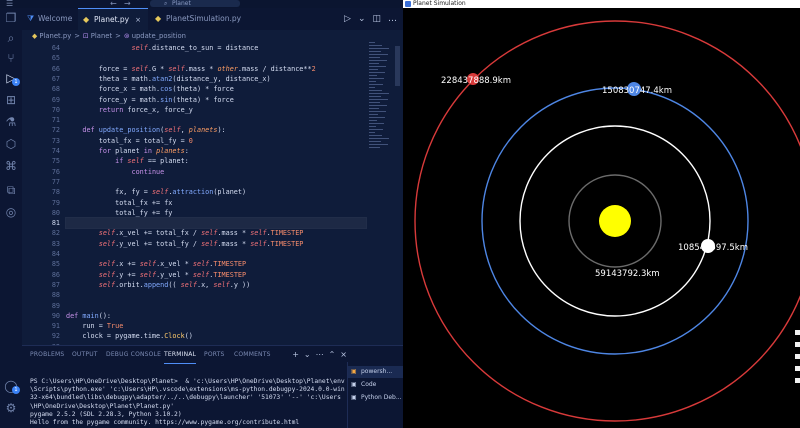 The image size is (800, 428). I want to click on code-line: total_fy += fy, so click(216, 213).